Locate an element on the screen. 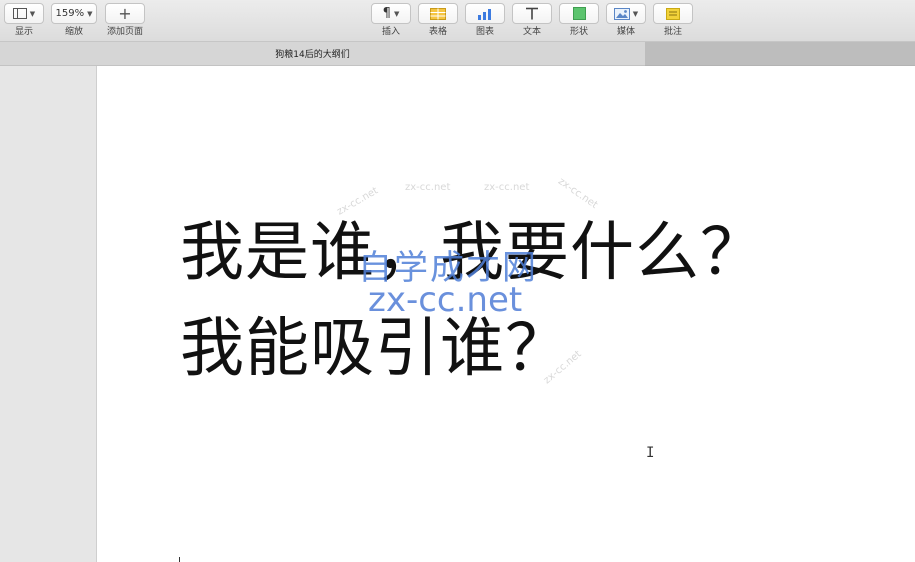 This screenshot has height=562, width=915. page-thumbnail-sidebar is located at coordinates (48, 314).